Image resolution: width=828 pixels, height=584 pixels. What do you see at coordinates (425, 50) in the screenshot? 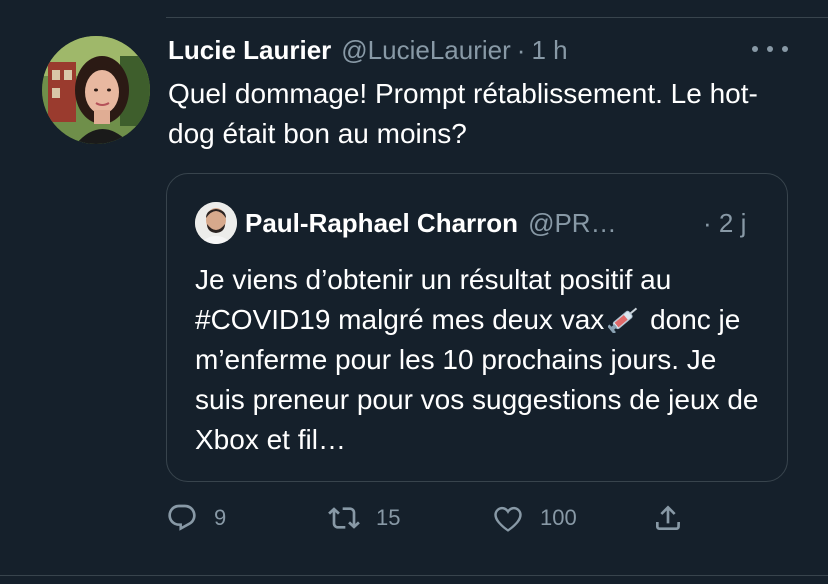
I see `author-handle: @LucieLaurier` at bounding box center [425, 50].